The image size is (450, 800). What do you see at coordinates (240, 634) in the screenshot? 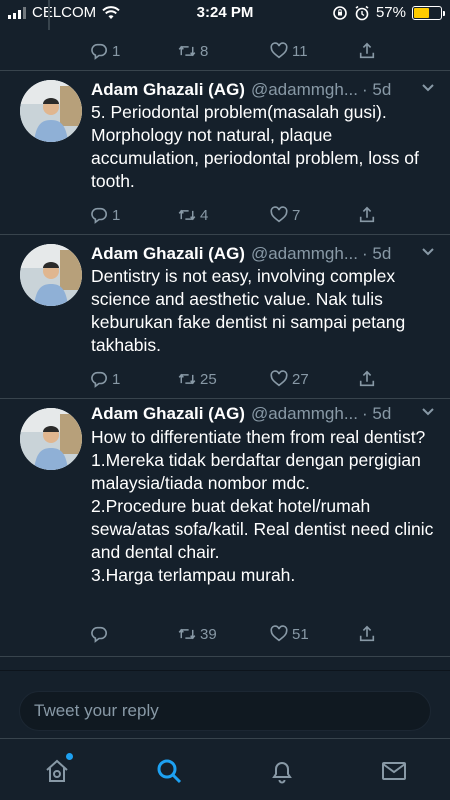
I see `tweet-actions: 39 51` at bounding box center [240, 634].